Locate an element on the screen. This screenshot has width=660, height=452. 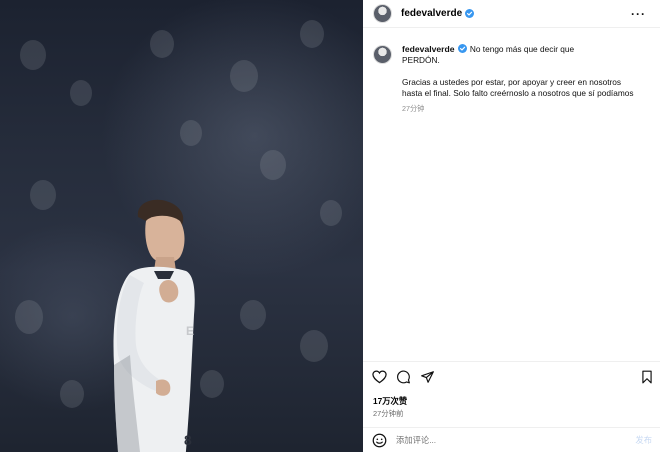
comment-input is located at coordinates (506, 440).